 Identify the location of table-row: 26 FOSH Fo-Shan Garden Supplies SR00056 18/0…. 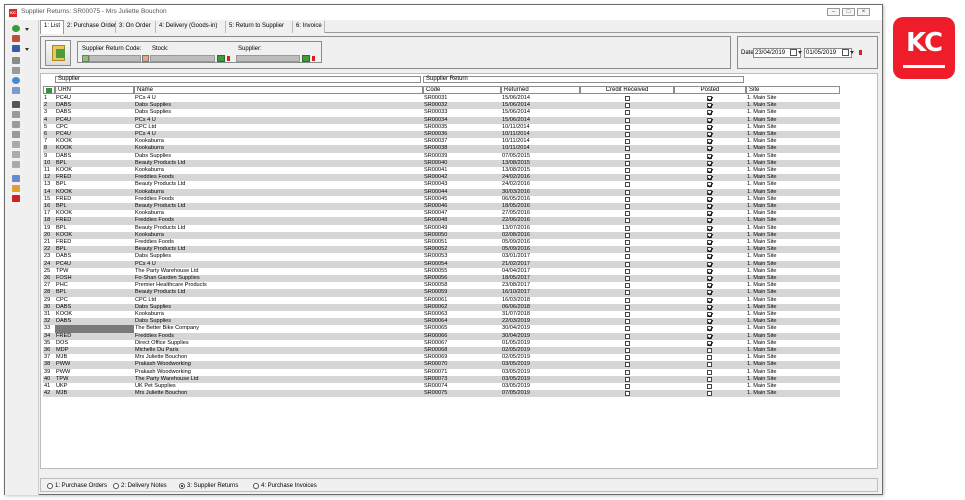
(441, 279).